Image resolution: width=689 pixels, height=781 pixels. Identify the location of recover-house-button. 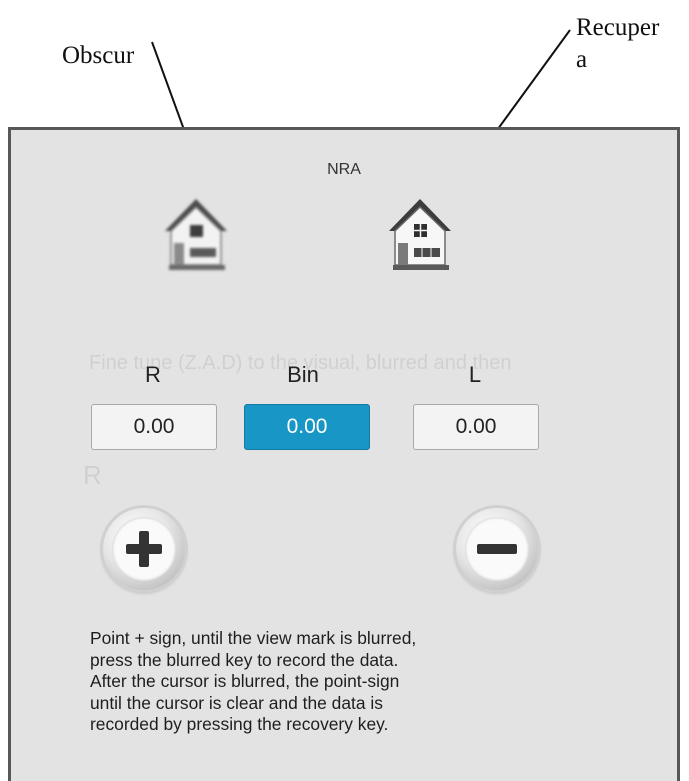
(420, 235).